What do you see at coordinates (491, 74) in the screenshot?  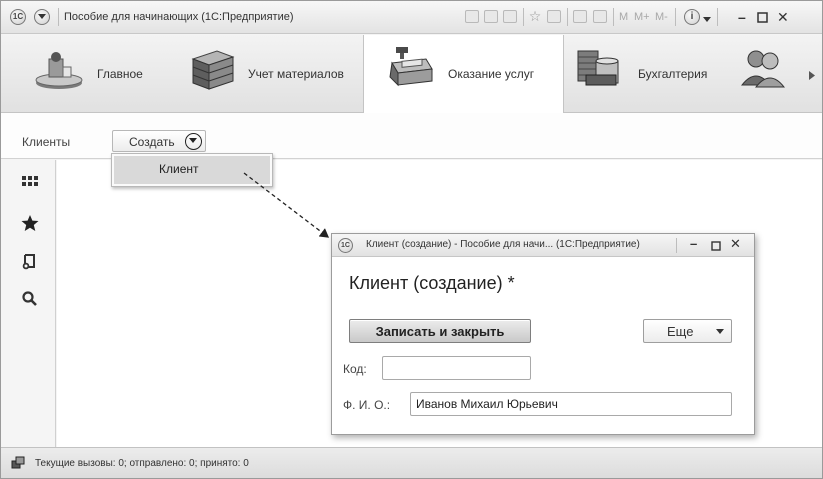 I see `section-services-label: Оказание услуг` at bounding box center [491, 74].